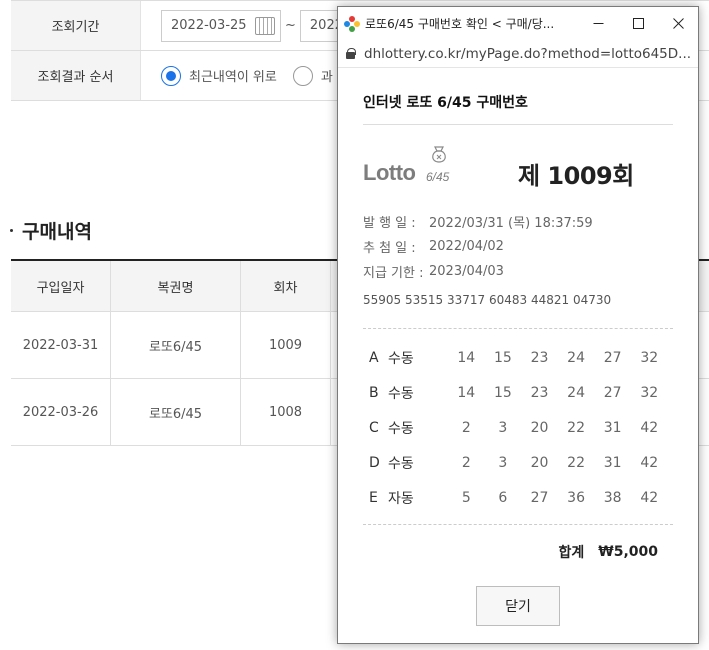 Image resolution: width=709 pixels, height=650 pixels. Describe the element at coordinates (612, 497) in the screenshot. I see `game-number: 38` at that location.